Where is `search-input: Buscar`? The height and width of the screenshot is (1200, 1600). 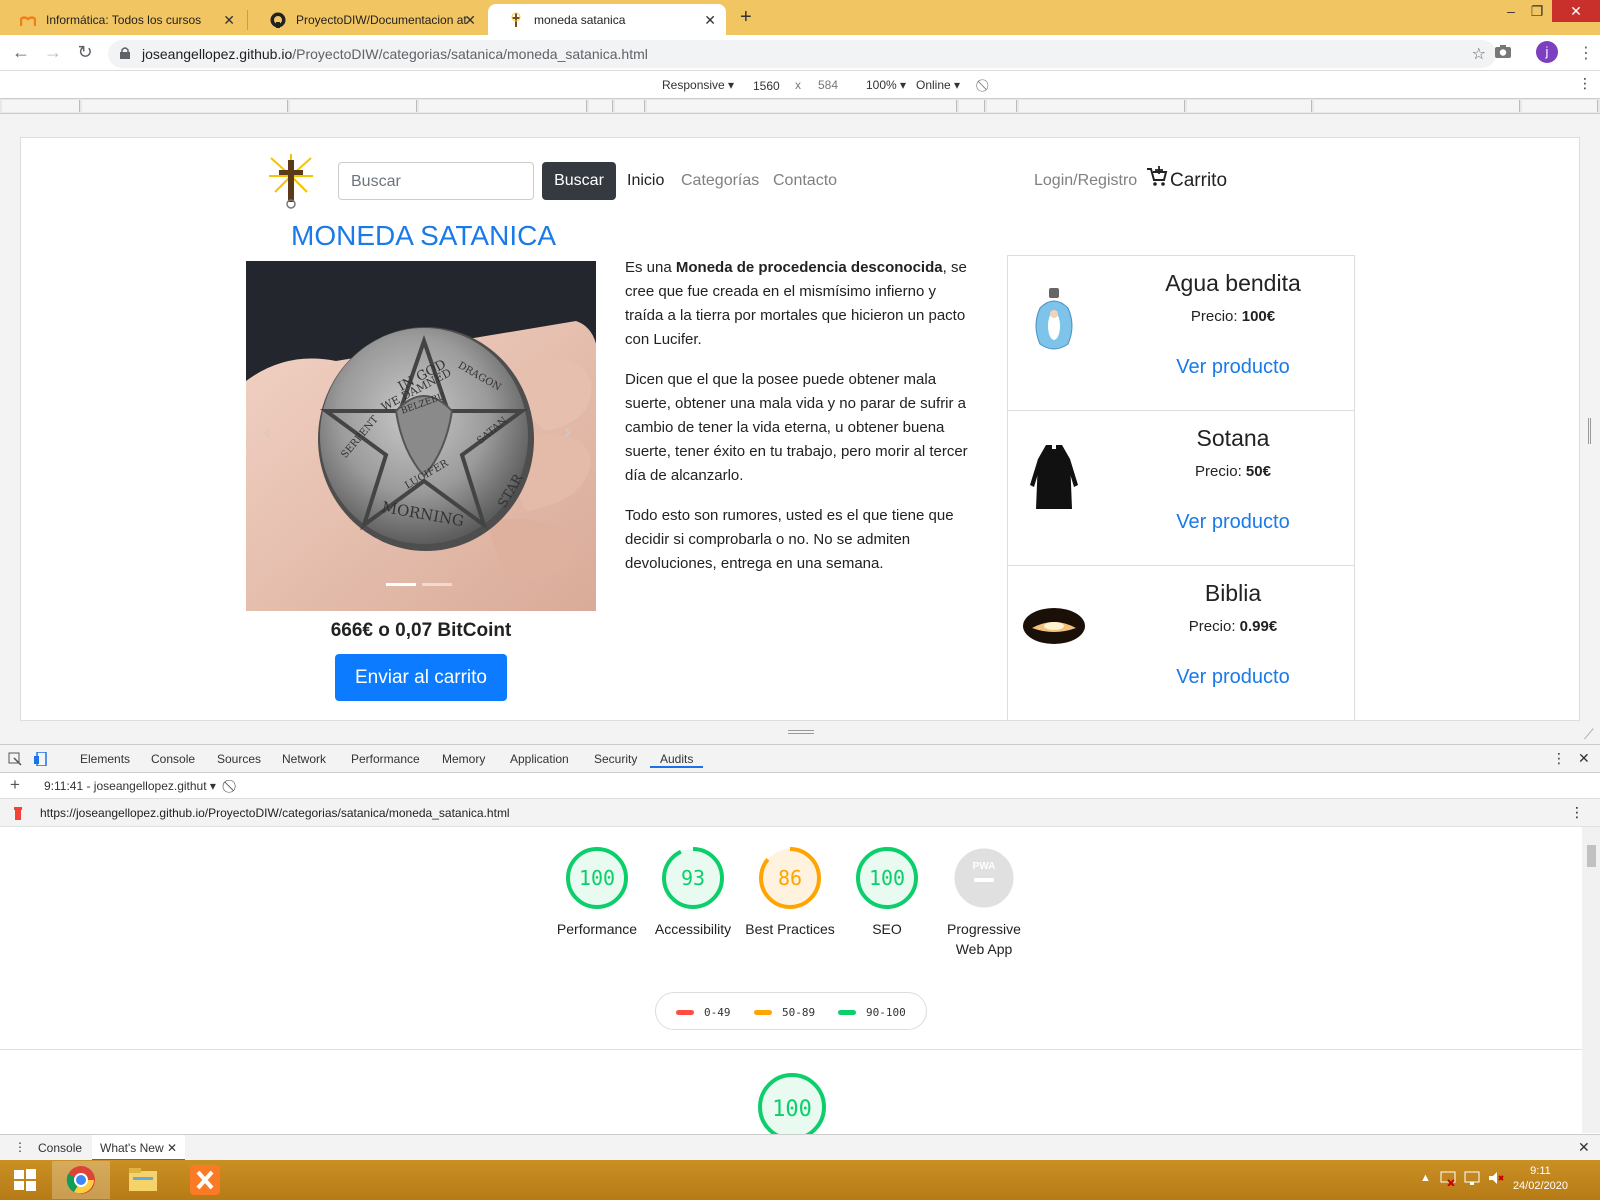 search-input: Buscar is located at coordinates (436, 181).